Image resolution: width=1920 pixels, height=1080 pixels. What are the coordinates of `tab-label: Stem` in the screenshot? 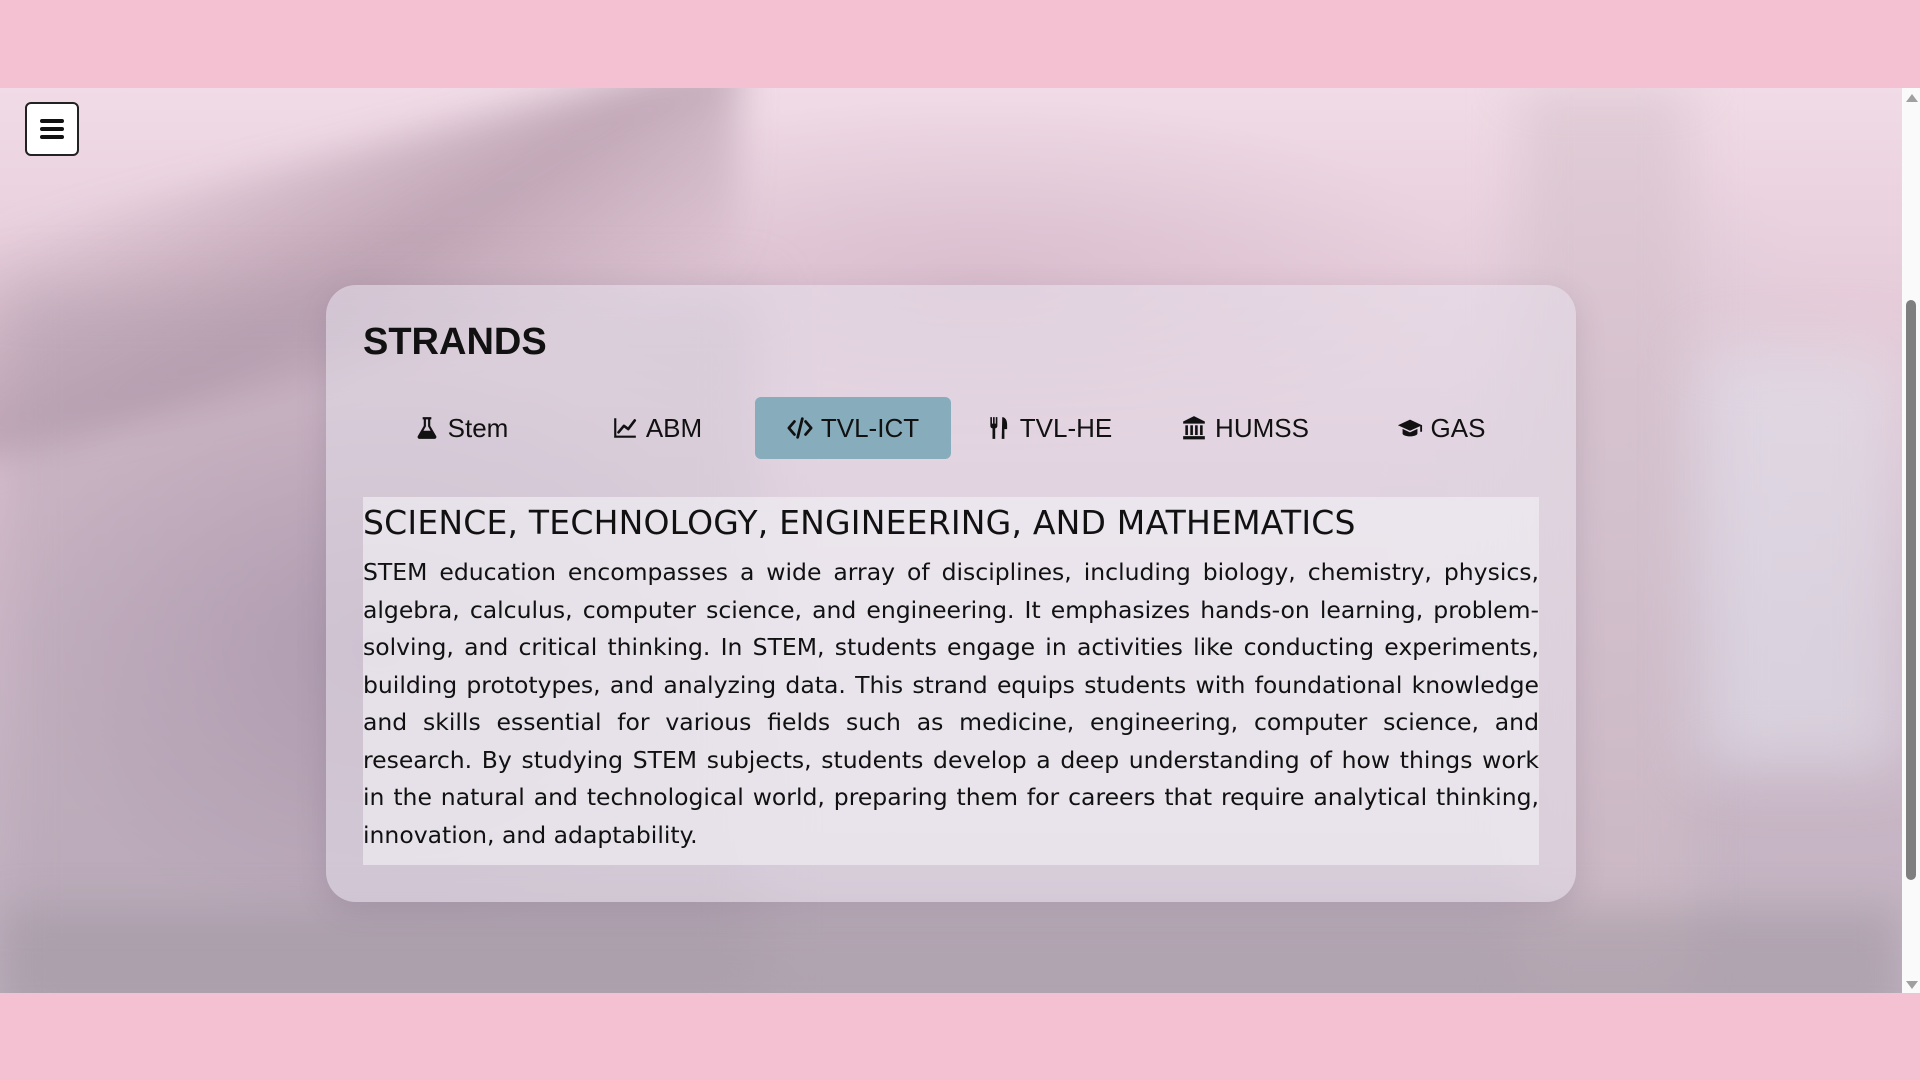 It's located at (478, 427).